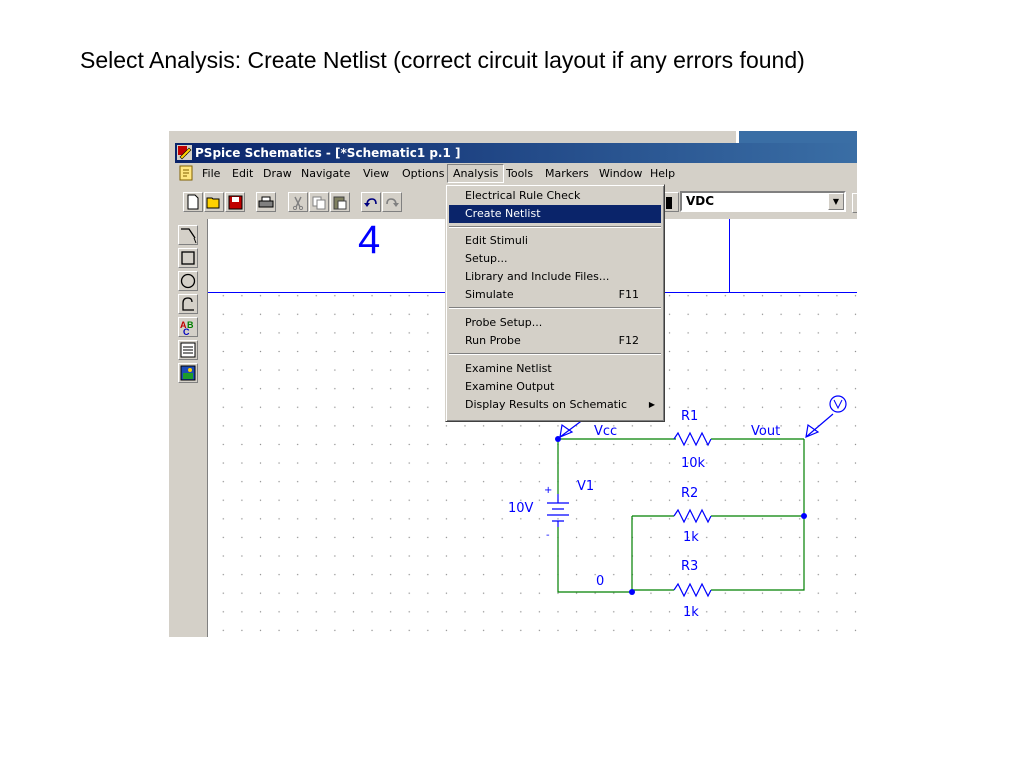 The width and height of the screenshot is (1024, 768). What do you see at coordinates (605, 431) in the screenshot?
I see `net-label-vcc: Vcc` at bounding box center [605, 431].